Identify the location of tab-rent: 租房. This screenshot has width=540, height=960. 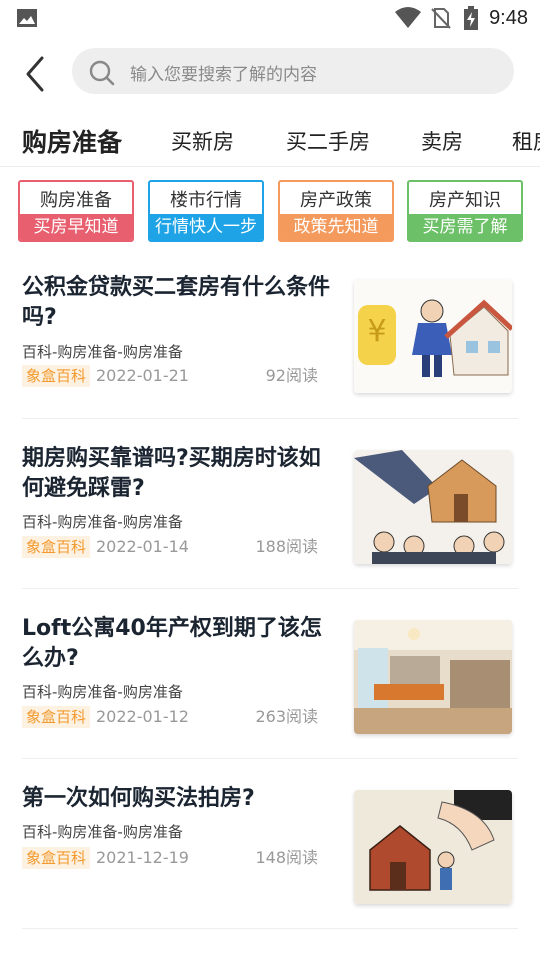
(526, 141).